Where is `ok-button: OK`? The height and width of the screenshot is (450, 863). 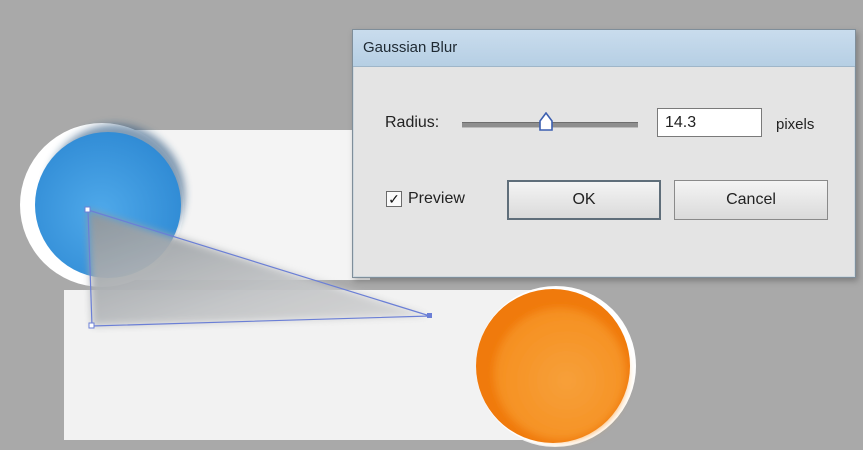 ok-button: OK is located at coordinates (584, 200).